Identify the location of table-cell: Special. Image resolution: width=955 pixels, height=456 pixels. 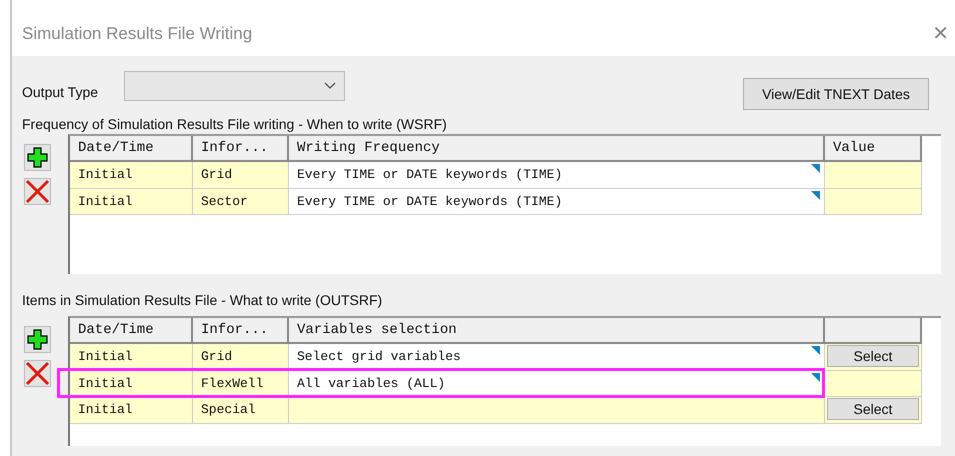
(241, 410).